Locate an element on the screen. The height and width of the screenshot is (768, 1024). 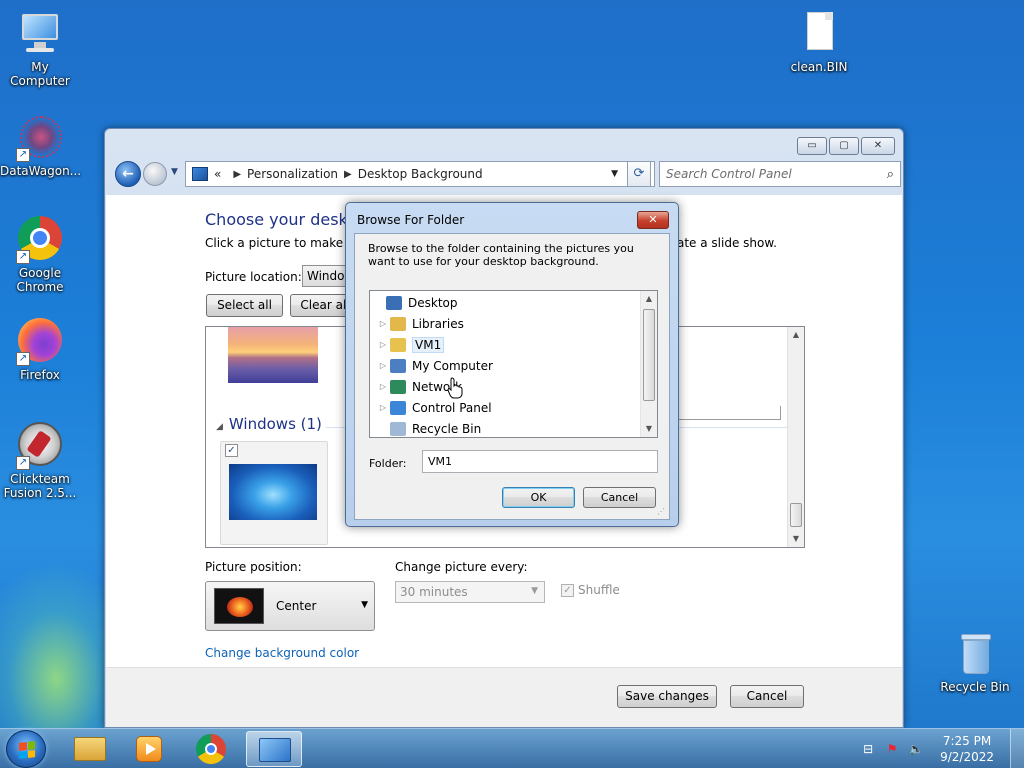
chrome-icon: ↗ is located at coordinates (40, 240).